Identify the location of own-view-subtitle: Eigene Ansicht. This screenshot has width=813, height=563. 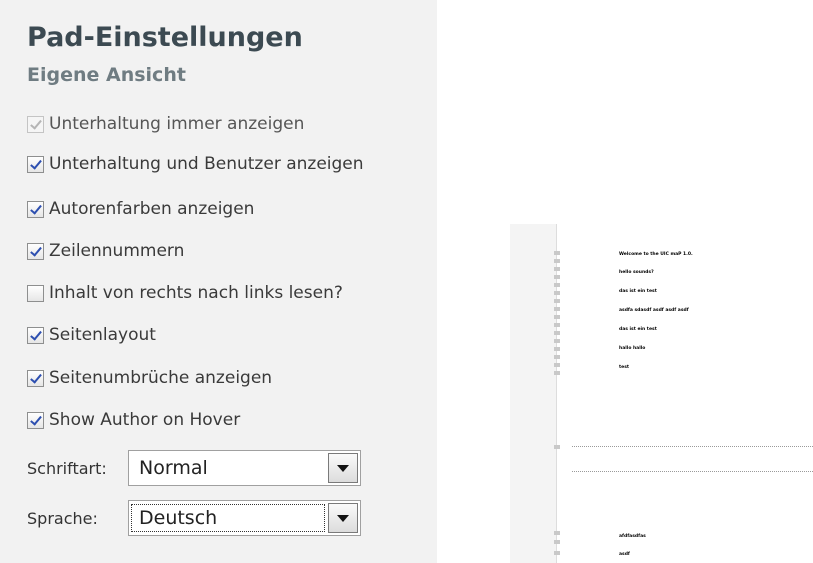
(106, 75).